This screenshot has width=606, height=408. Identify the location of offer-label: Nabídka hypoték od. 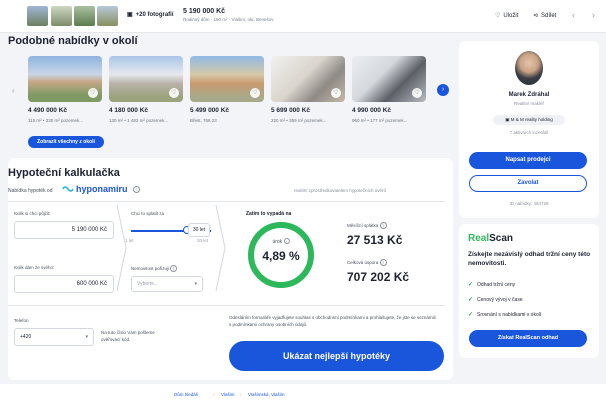
(30, 191).